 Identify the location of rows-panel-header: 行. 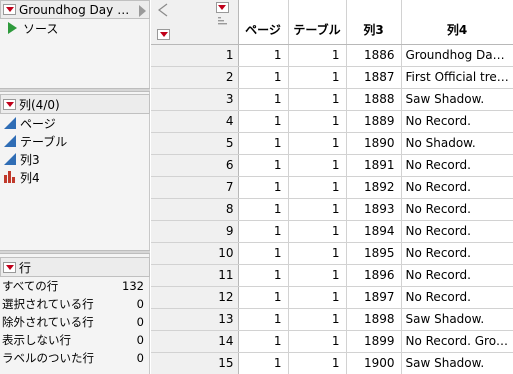
(75, 267).